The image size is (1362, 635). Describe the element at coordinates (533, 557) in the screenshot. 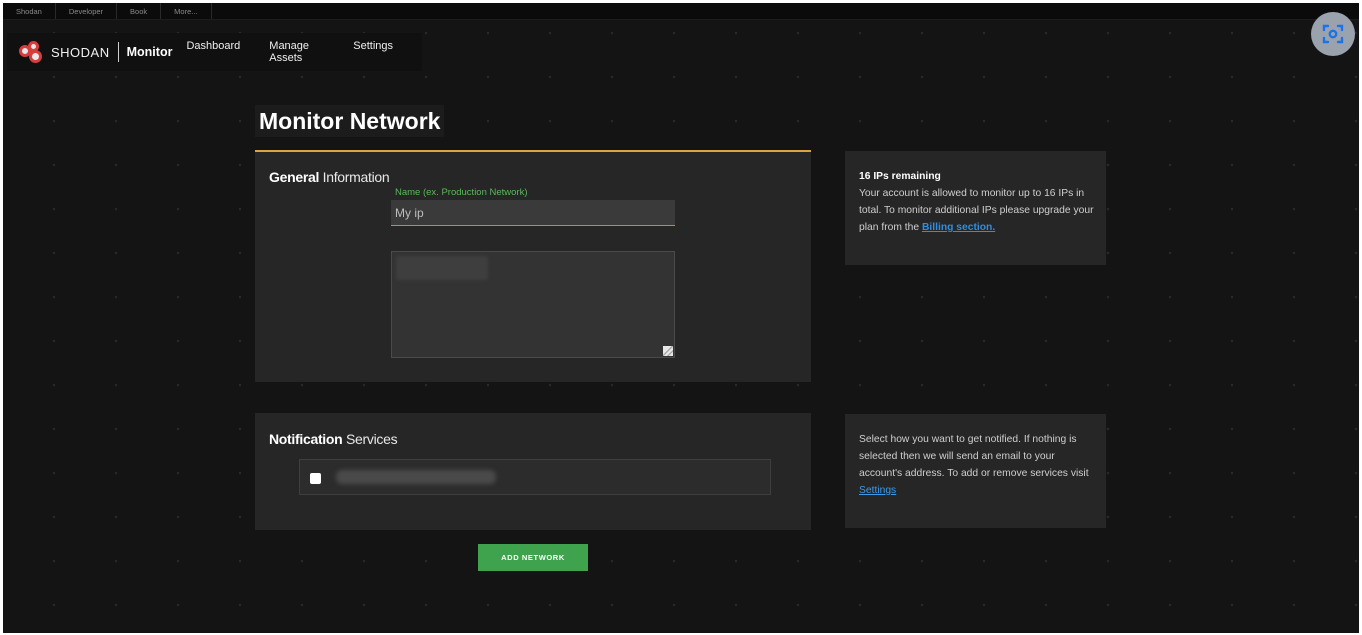

I see `add-network-button: ADD NETWORK` at that location.